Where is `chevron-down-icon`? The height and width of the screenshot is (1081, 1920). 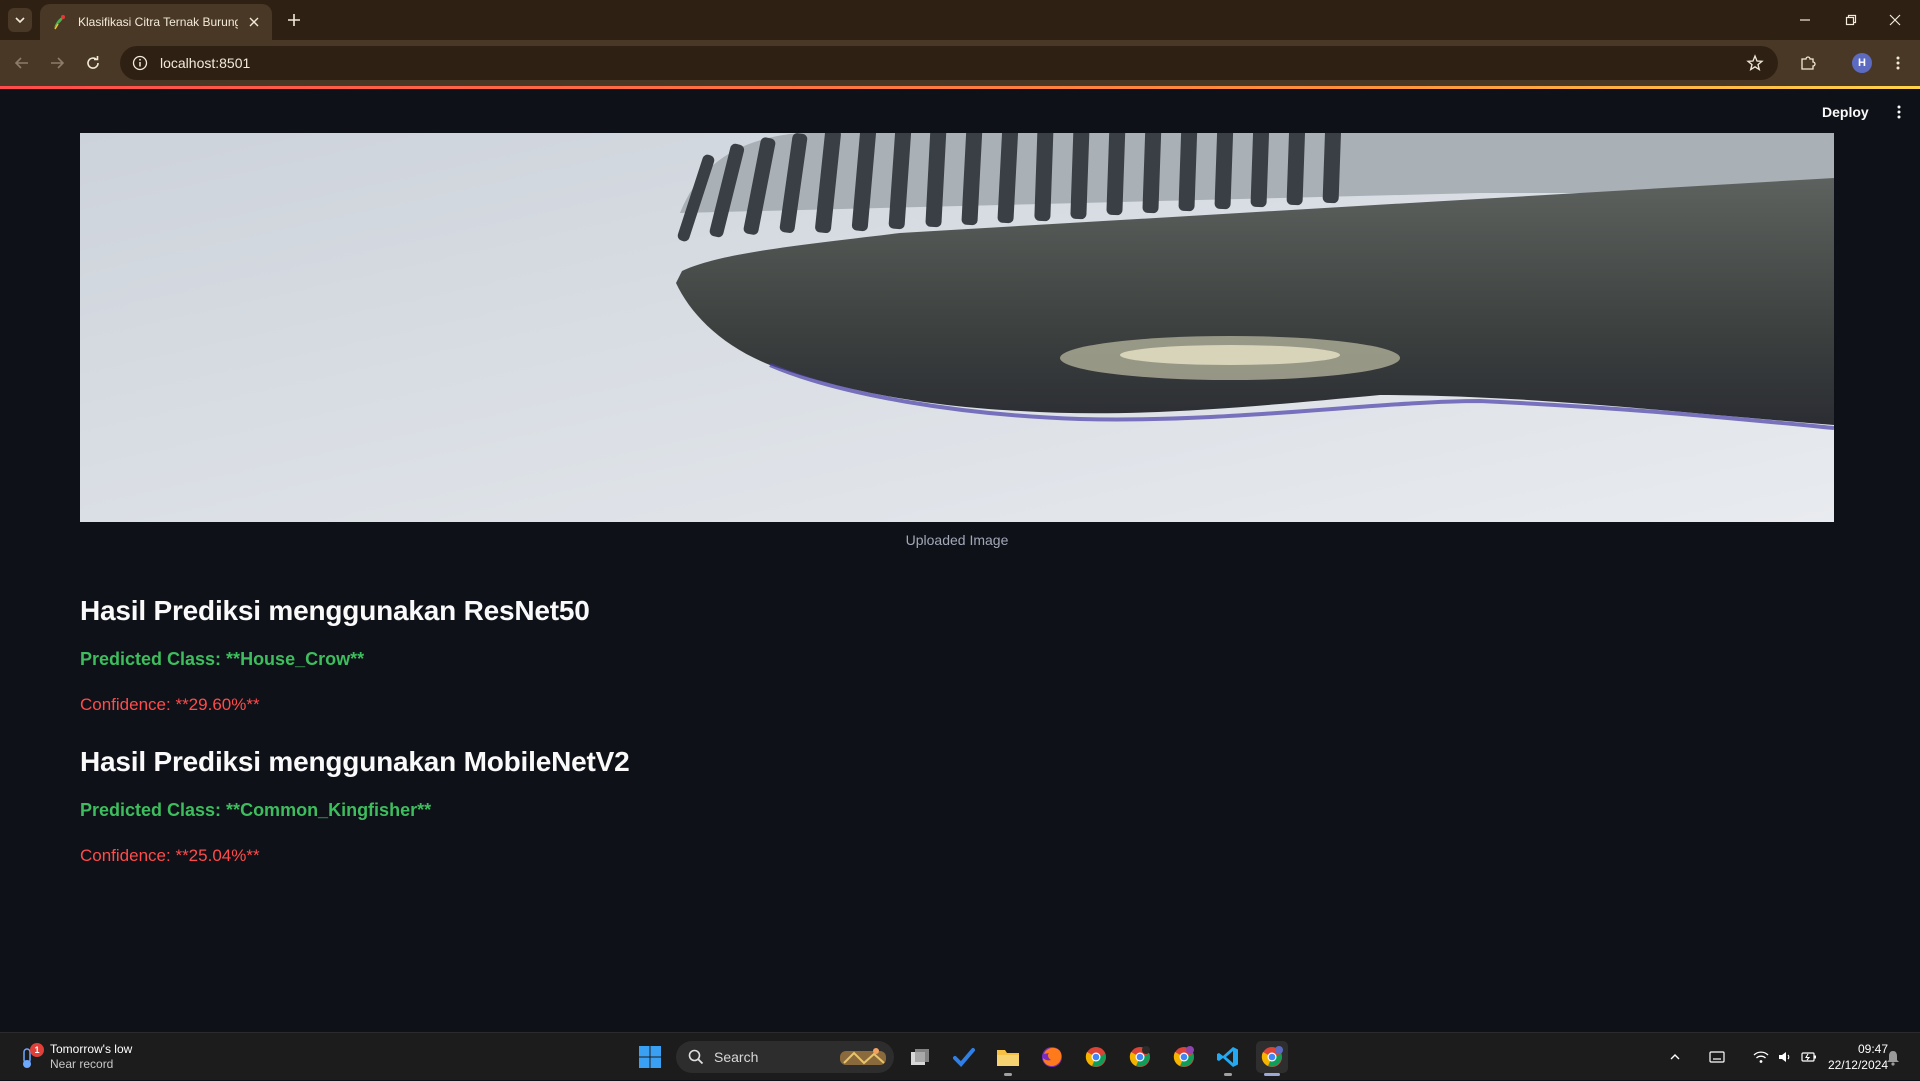 chevron-down-icon is located at coordinates (20, 20).